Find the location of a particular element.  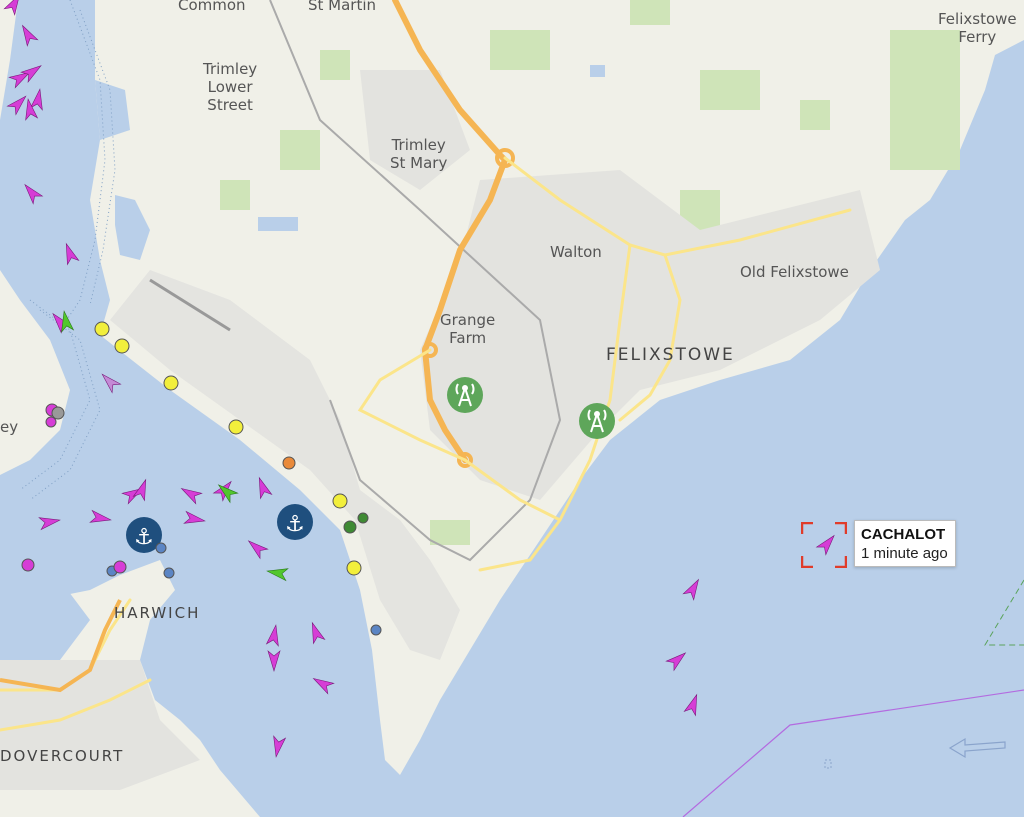

place-common: Common is located at coordinates (212, 7).